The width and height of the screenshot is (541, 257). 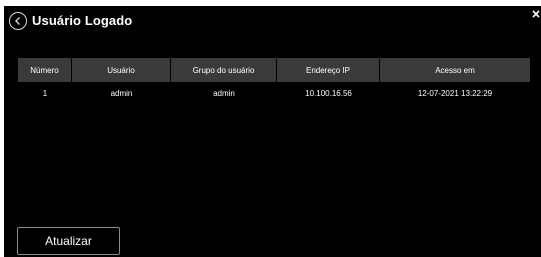 What do you see at coordinates (82, 20) in the screenshot?
I see `dialog-title: Usuário Logado` at bounding box center [82, 20].